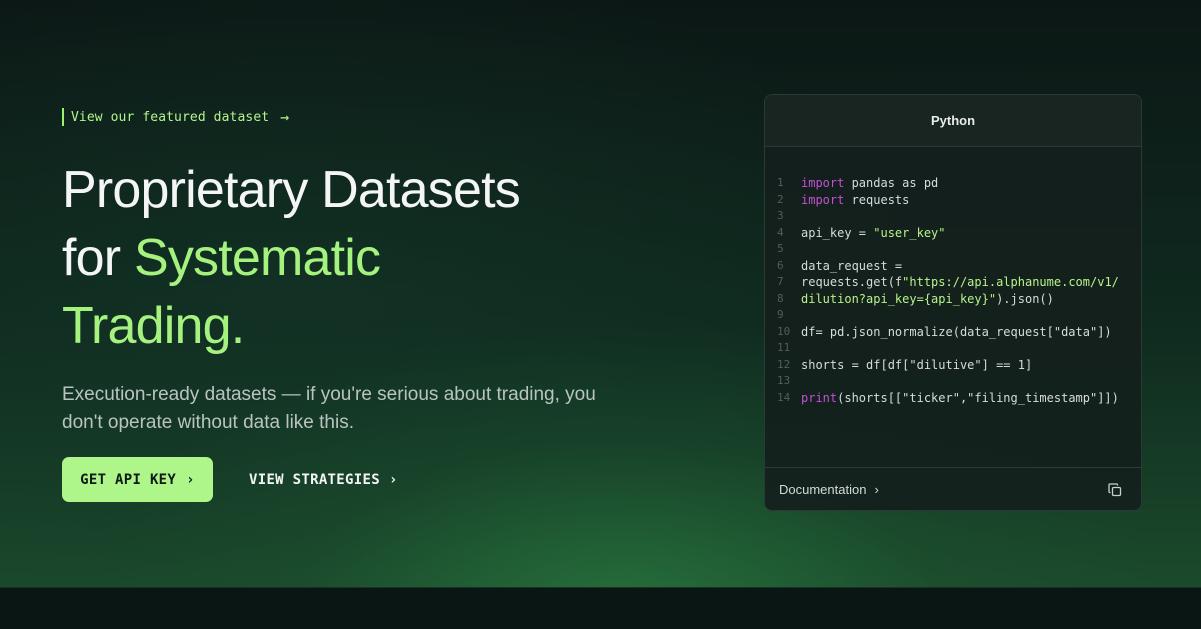 The image size is (1201, 629). Describe the element at coordinates (1115, 490) in the screenshot. I see `copy-icon` at that location.